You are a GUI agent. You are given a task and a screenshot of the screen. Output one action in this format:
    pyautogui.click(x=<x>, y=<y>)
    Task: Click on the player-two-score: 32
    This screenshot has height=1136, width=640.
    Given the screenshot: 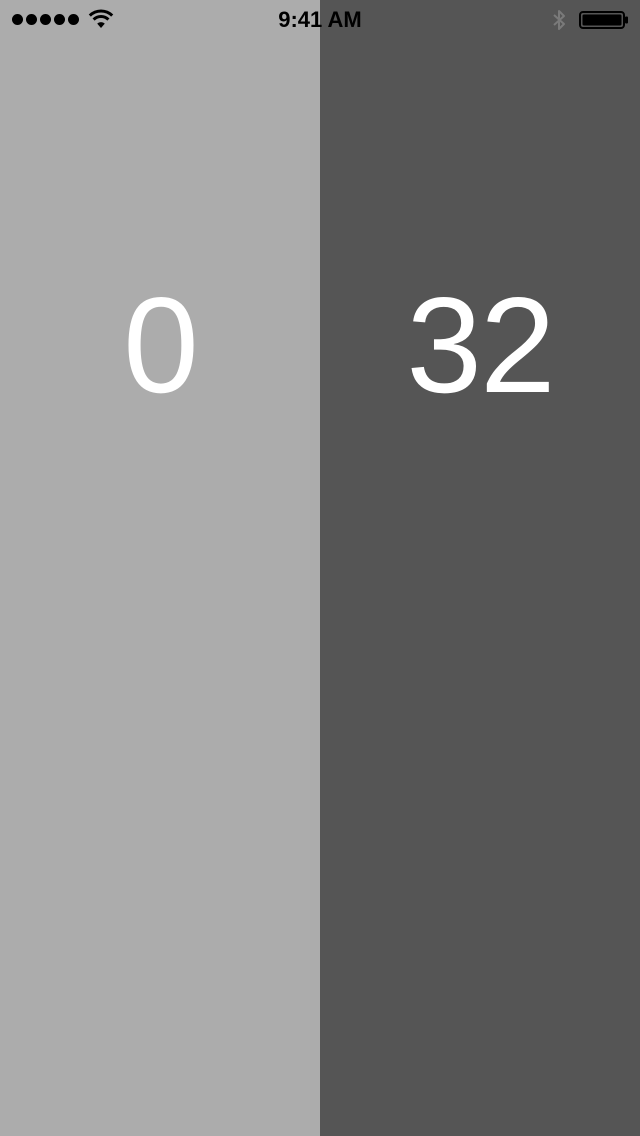 What is the action you would take?
    pyautogui.click(x=480, y=345)
    